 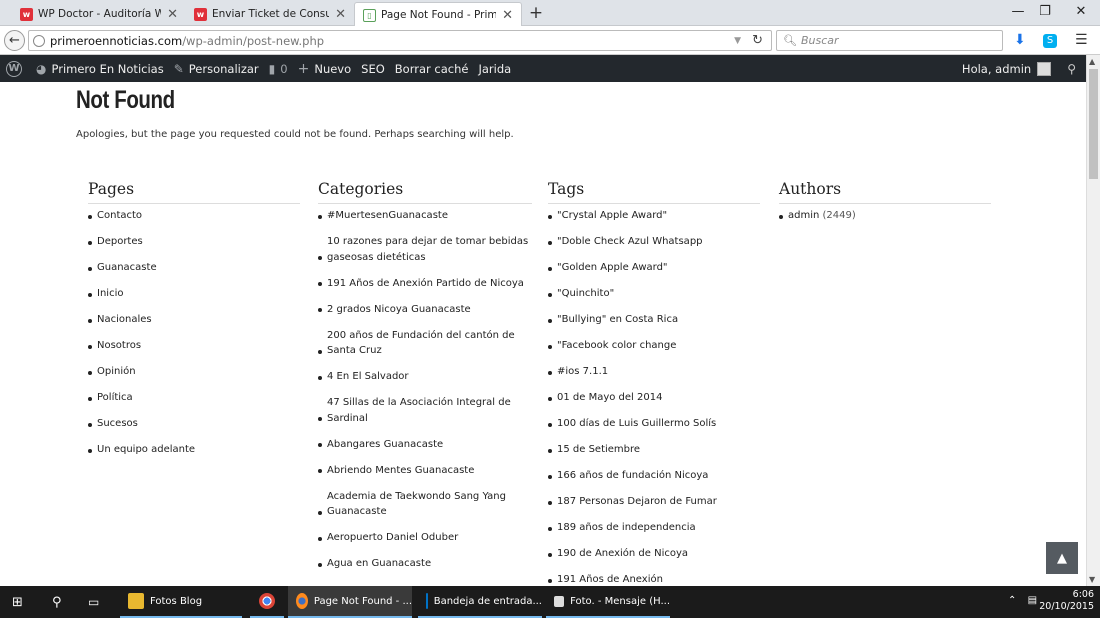 What do you see at coordinates (1032, 600) in the screenshot?
I see `notification-icon: ▤` at bounding box center [1032, 600].